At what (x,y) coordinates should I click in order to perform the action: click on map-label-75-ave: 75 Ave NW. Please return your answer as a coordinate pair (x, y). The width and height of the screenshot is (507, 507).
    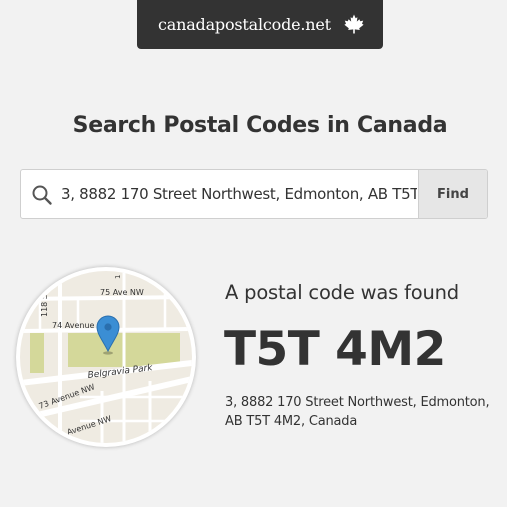
    Looking at the image, I should click on (122, 292).